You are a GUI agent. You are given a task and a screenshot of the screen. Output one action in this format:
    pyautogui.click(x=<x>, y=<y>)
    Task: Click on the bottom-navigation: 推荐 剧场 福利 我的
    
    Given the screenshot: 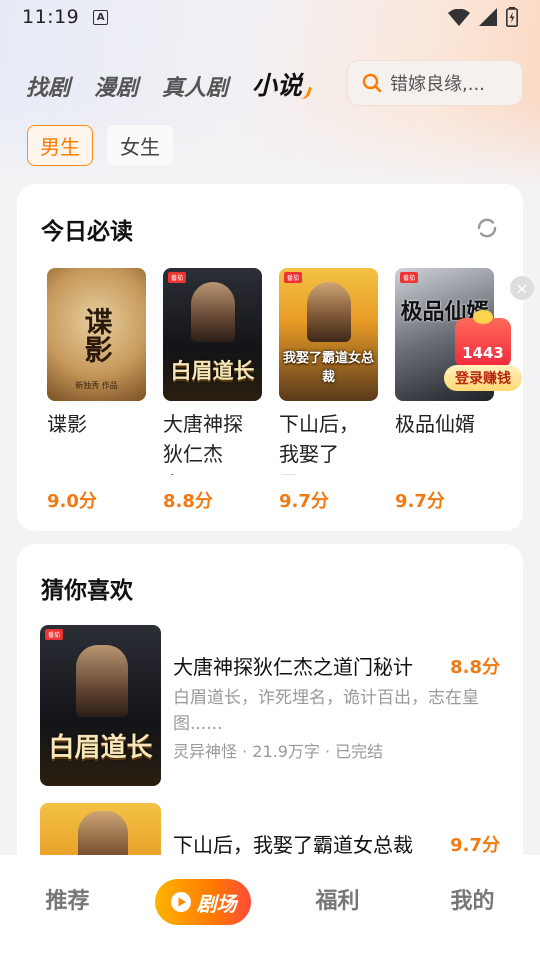 What is the action you would take?
    pyautogui.click(x=270, y=907)
    